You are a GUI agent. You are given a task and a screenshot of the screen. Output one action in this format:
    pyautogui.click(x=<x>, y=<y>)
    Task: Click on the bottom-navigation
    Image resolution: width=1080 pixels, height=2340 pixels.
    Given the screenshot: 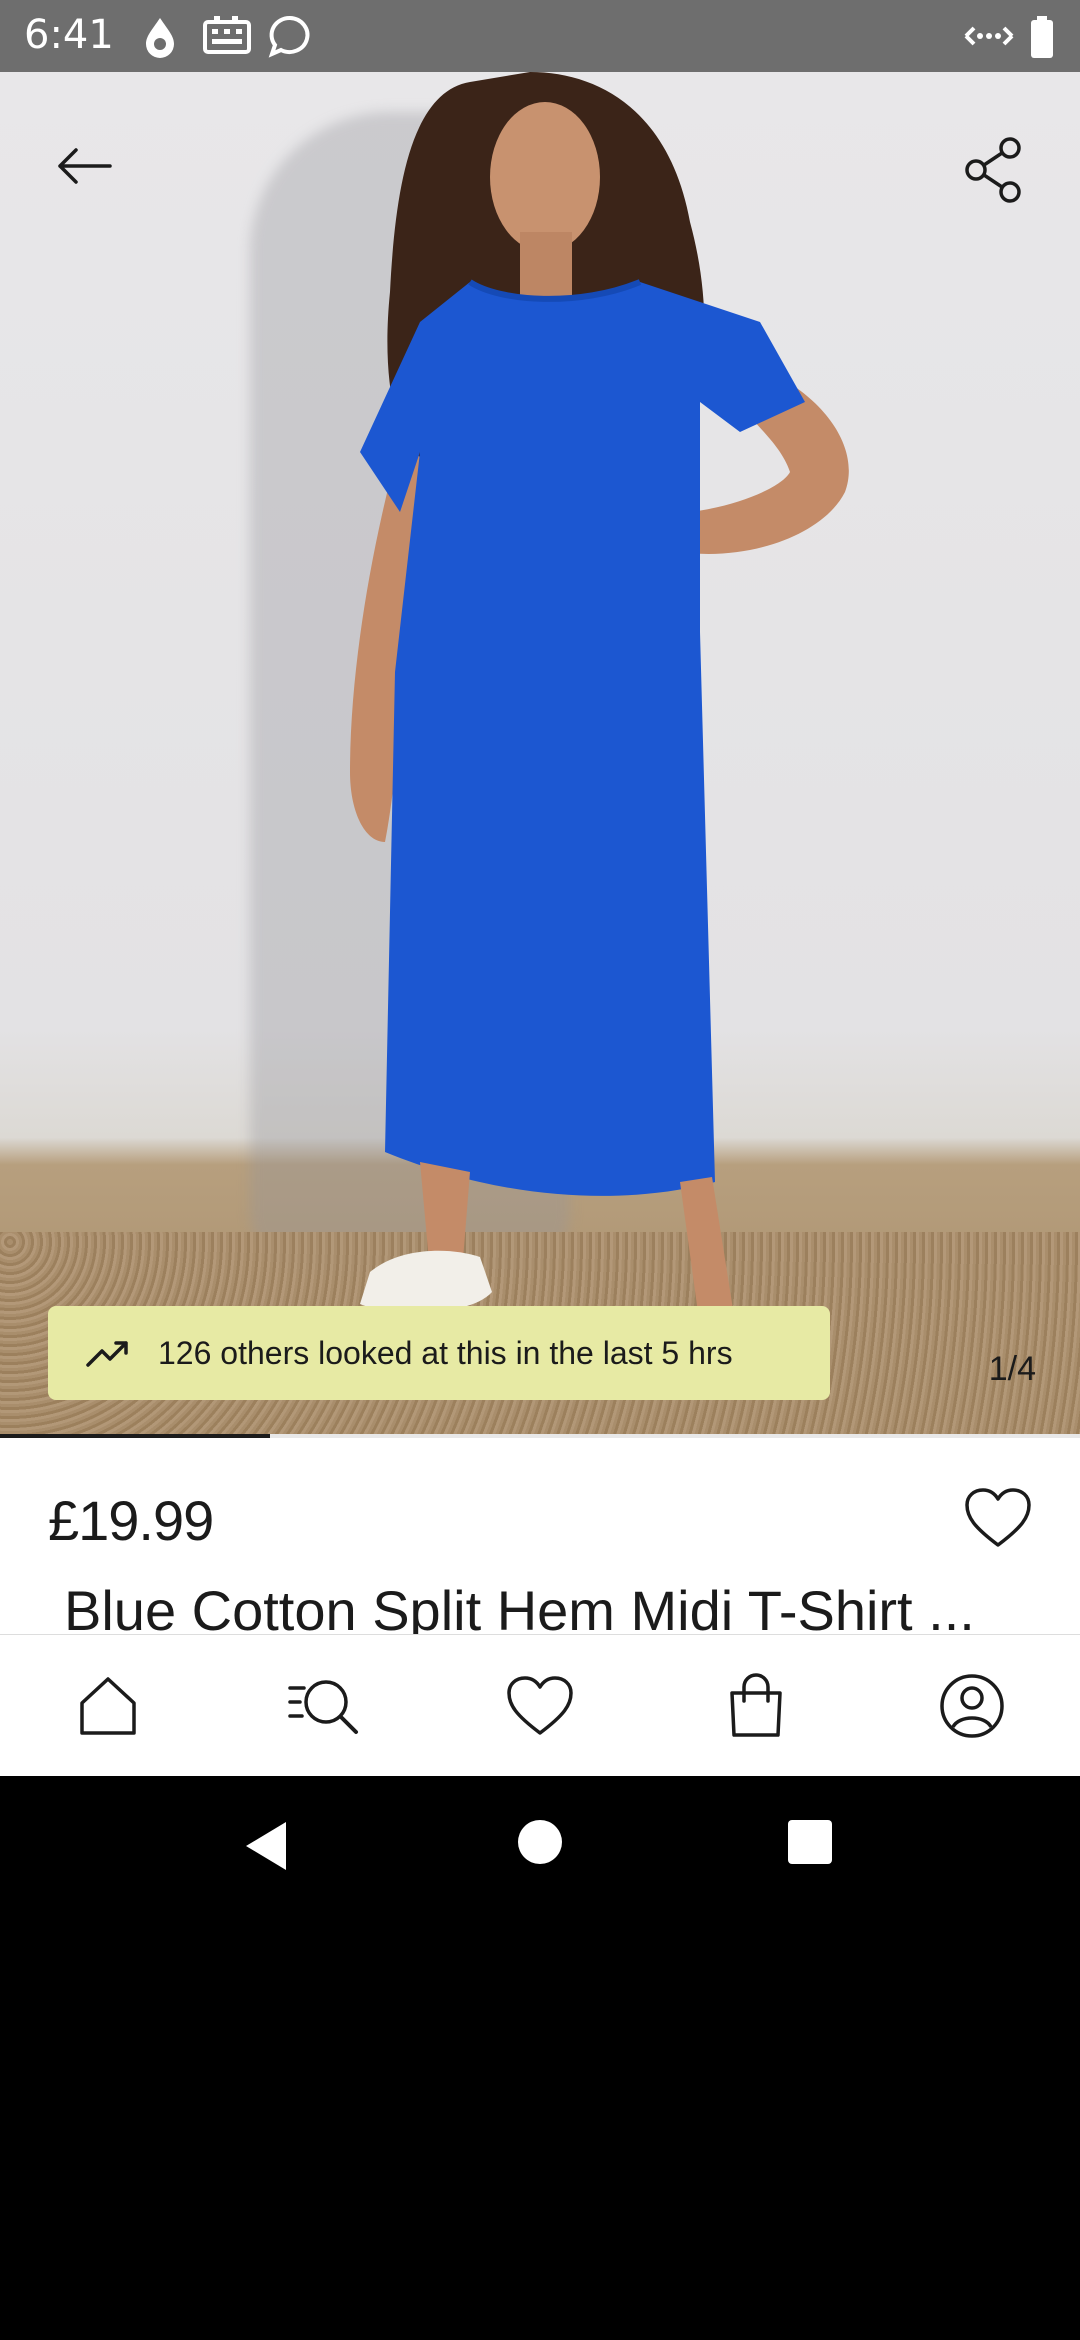 What is the action you would take?
    pyautogui.click(x=540, y=1705)
    